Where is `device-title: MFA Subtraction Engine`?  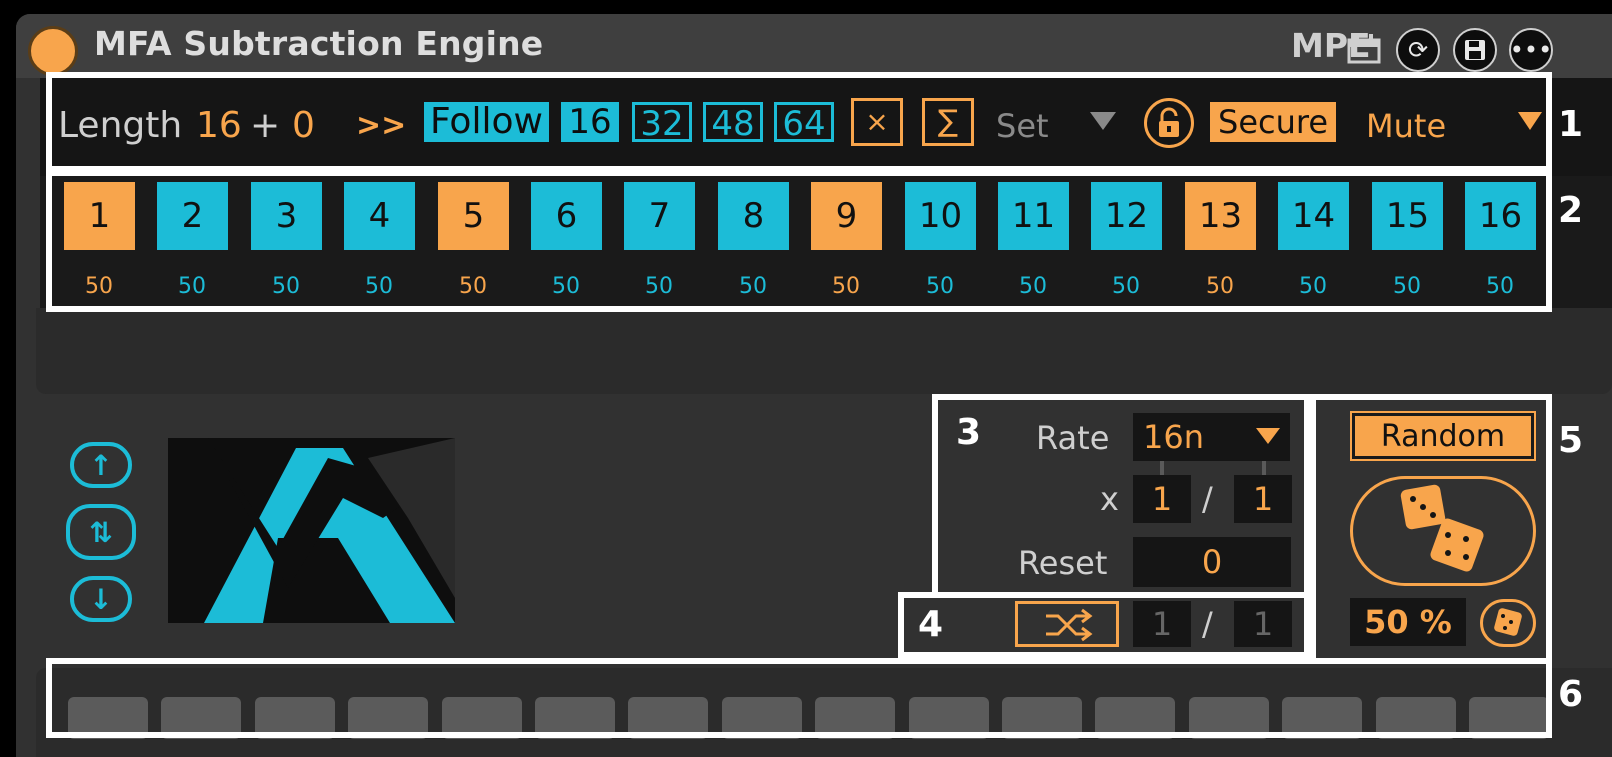 device-title: MFA Subtraction Engine is located at coordinates (319, 43).